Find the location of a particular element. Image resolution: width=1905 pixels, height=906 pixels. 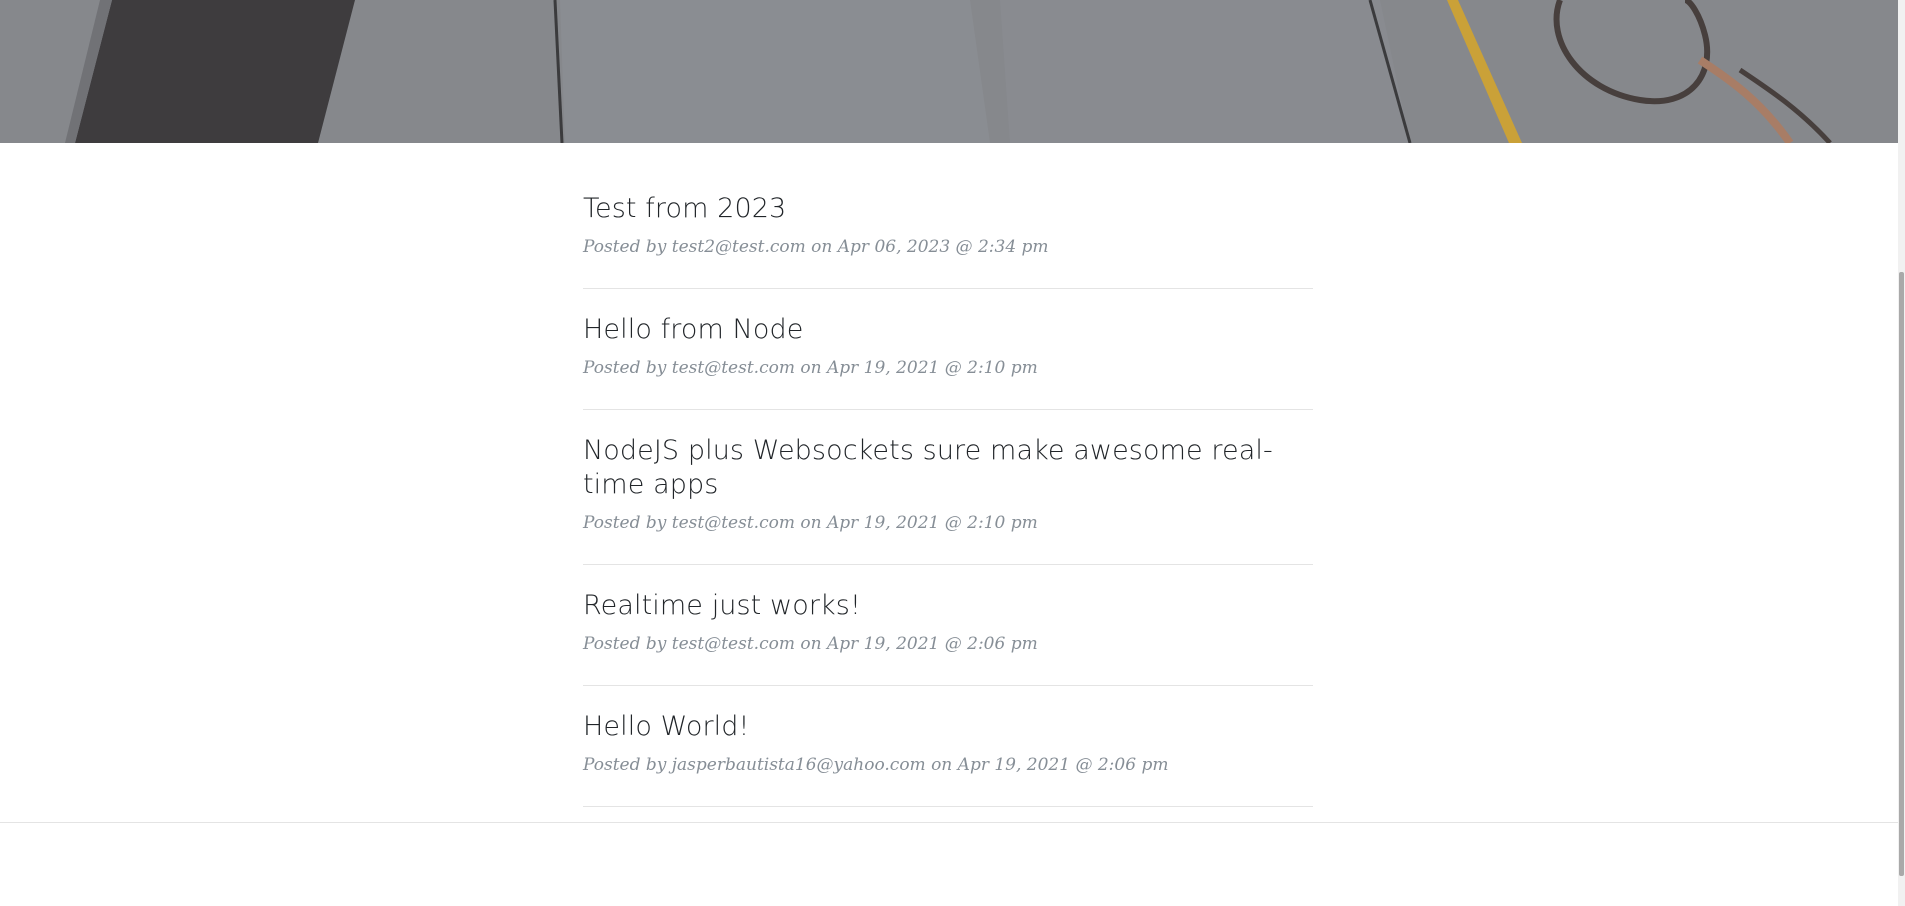

post-title-link: Test from 2023 is located at coordinates (948, 209).